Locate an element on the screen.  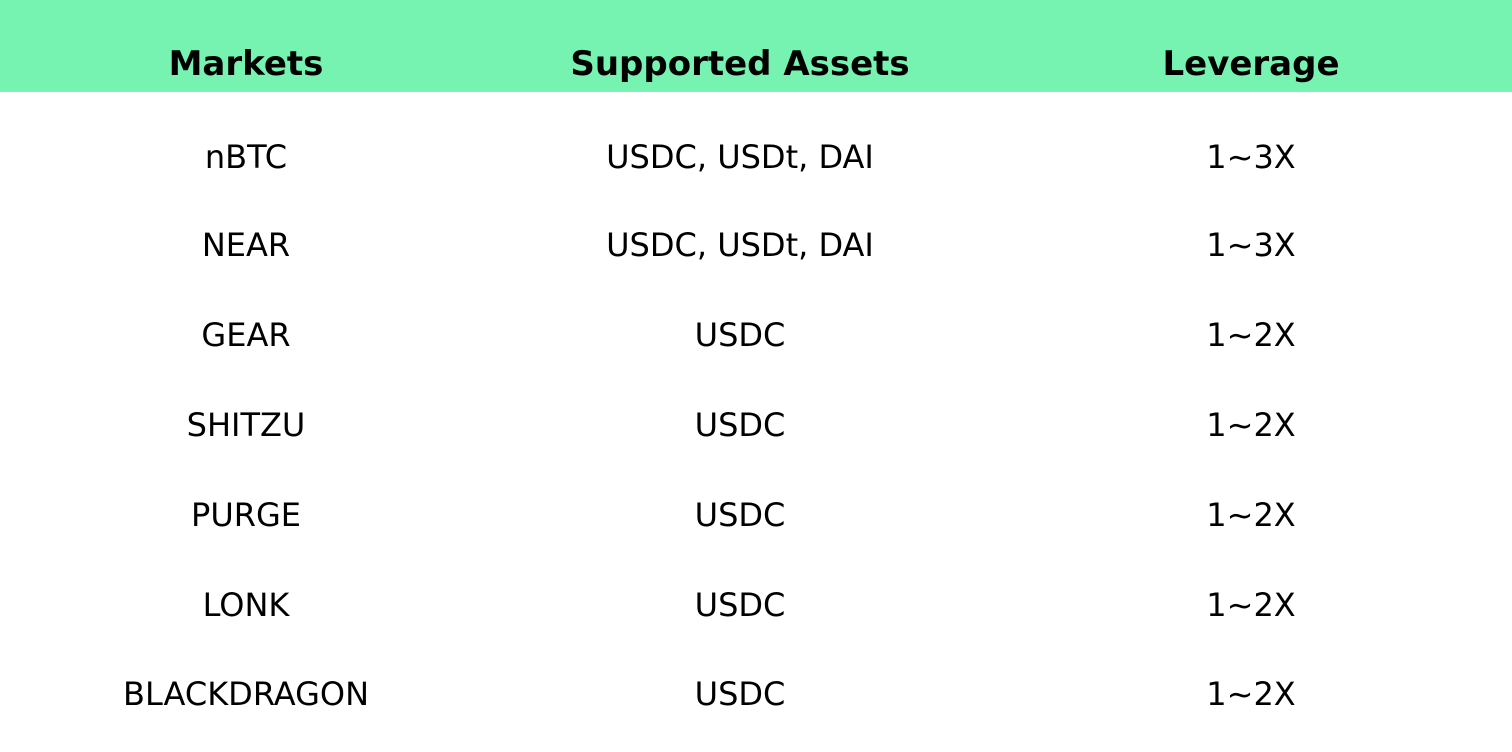
market-cell: BLACKDRAGON is located at coordinates (246, 694).